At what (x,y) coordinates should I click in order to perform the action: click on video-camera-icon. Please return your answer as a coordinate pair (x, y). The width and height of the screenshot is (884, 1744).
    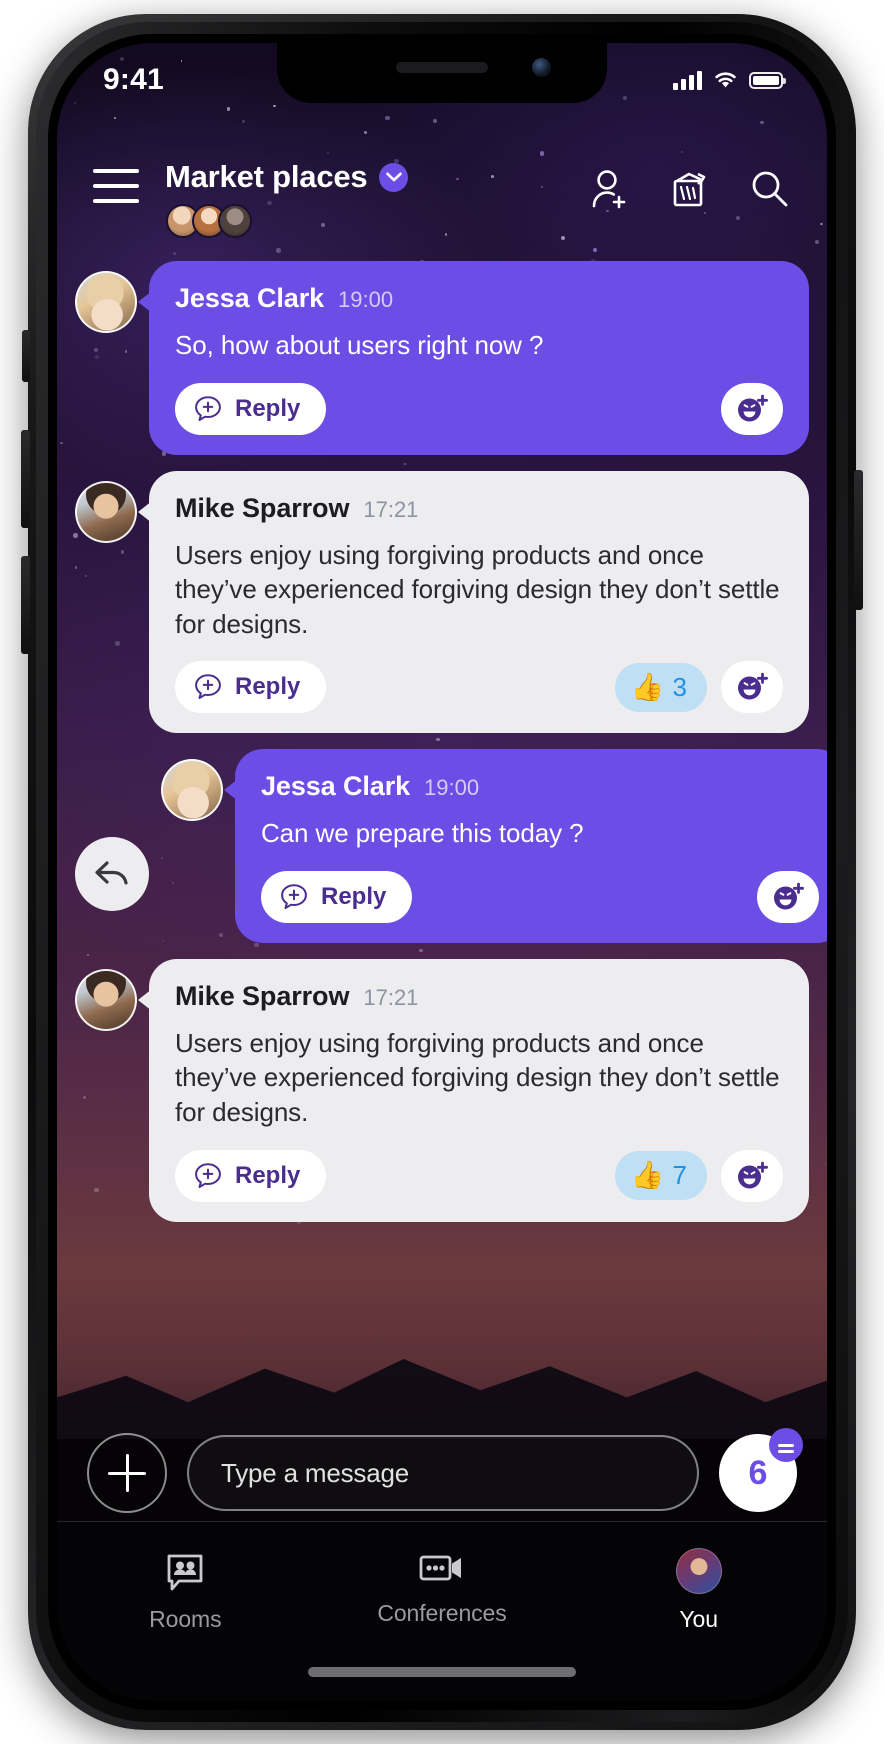
    Looking at the image, I should click on (440, 1568).